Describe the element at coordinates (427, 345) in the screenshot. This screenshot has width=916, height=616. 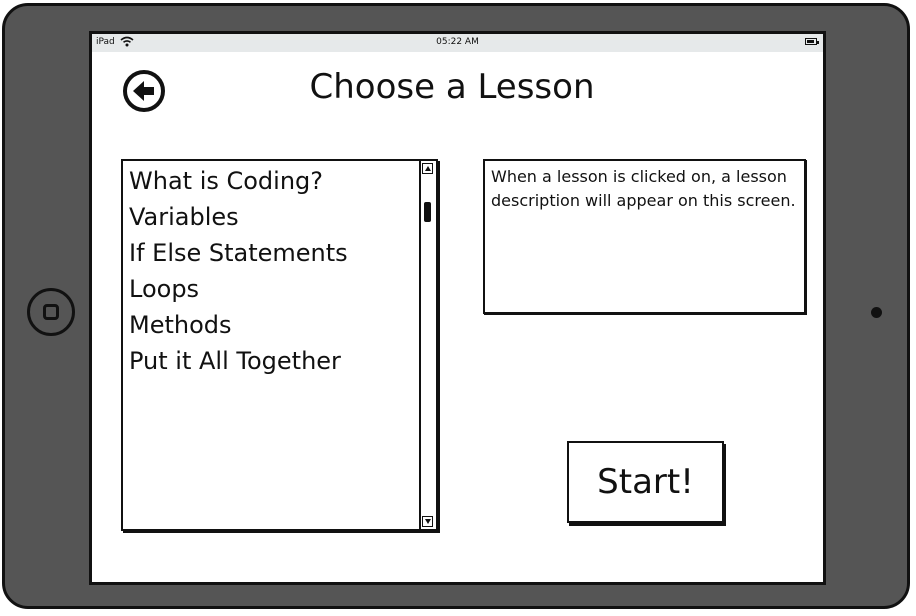
I see `lesson-list-scrollbar` at that location.